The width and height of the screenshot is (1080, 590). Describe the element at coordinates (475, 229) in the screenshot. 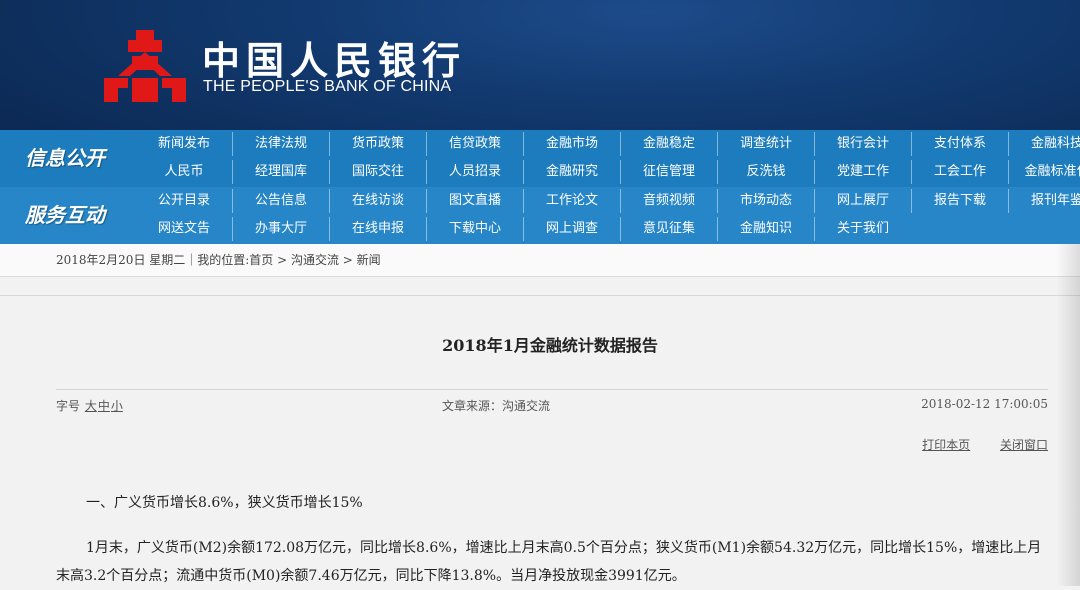

I see `nav-item-download-center: 下载中心` at that location.